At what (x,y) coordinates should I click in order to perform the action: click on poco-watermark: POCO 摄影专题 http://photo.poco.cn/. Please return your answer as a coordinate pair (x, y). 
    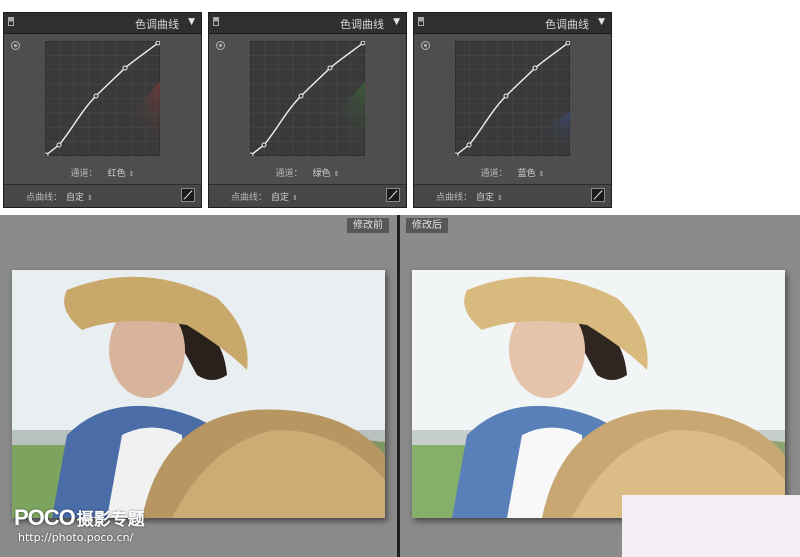
    Looking at the image, I should click on (79, 524).